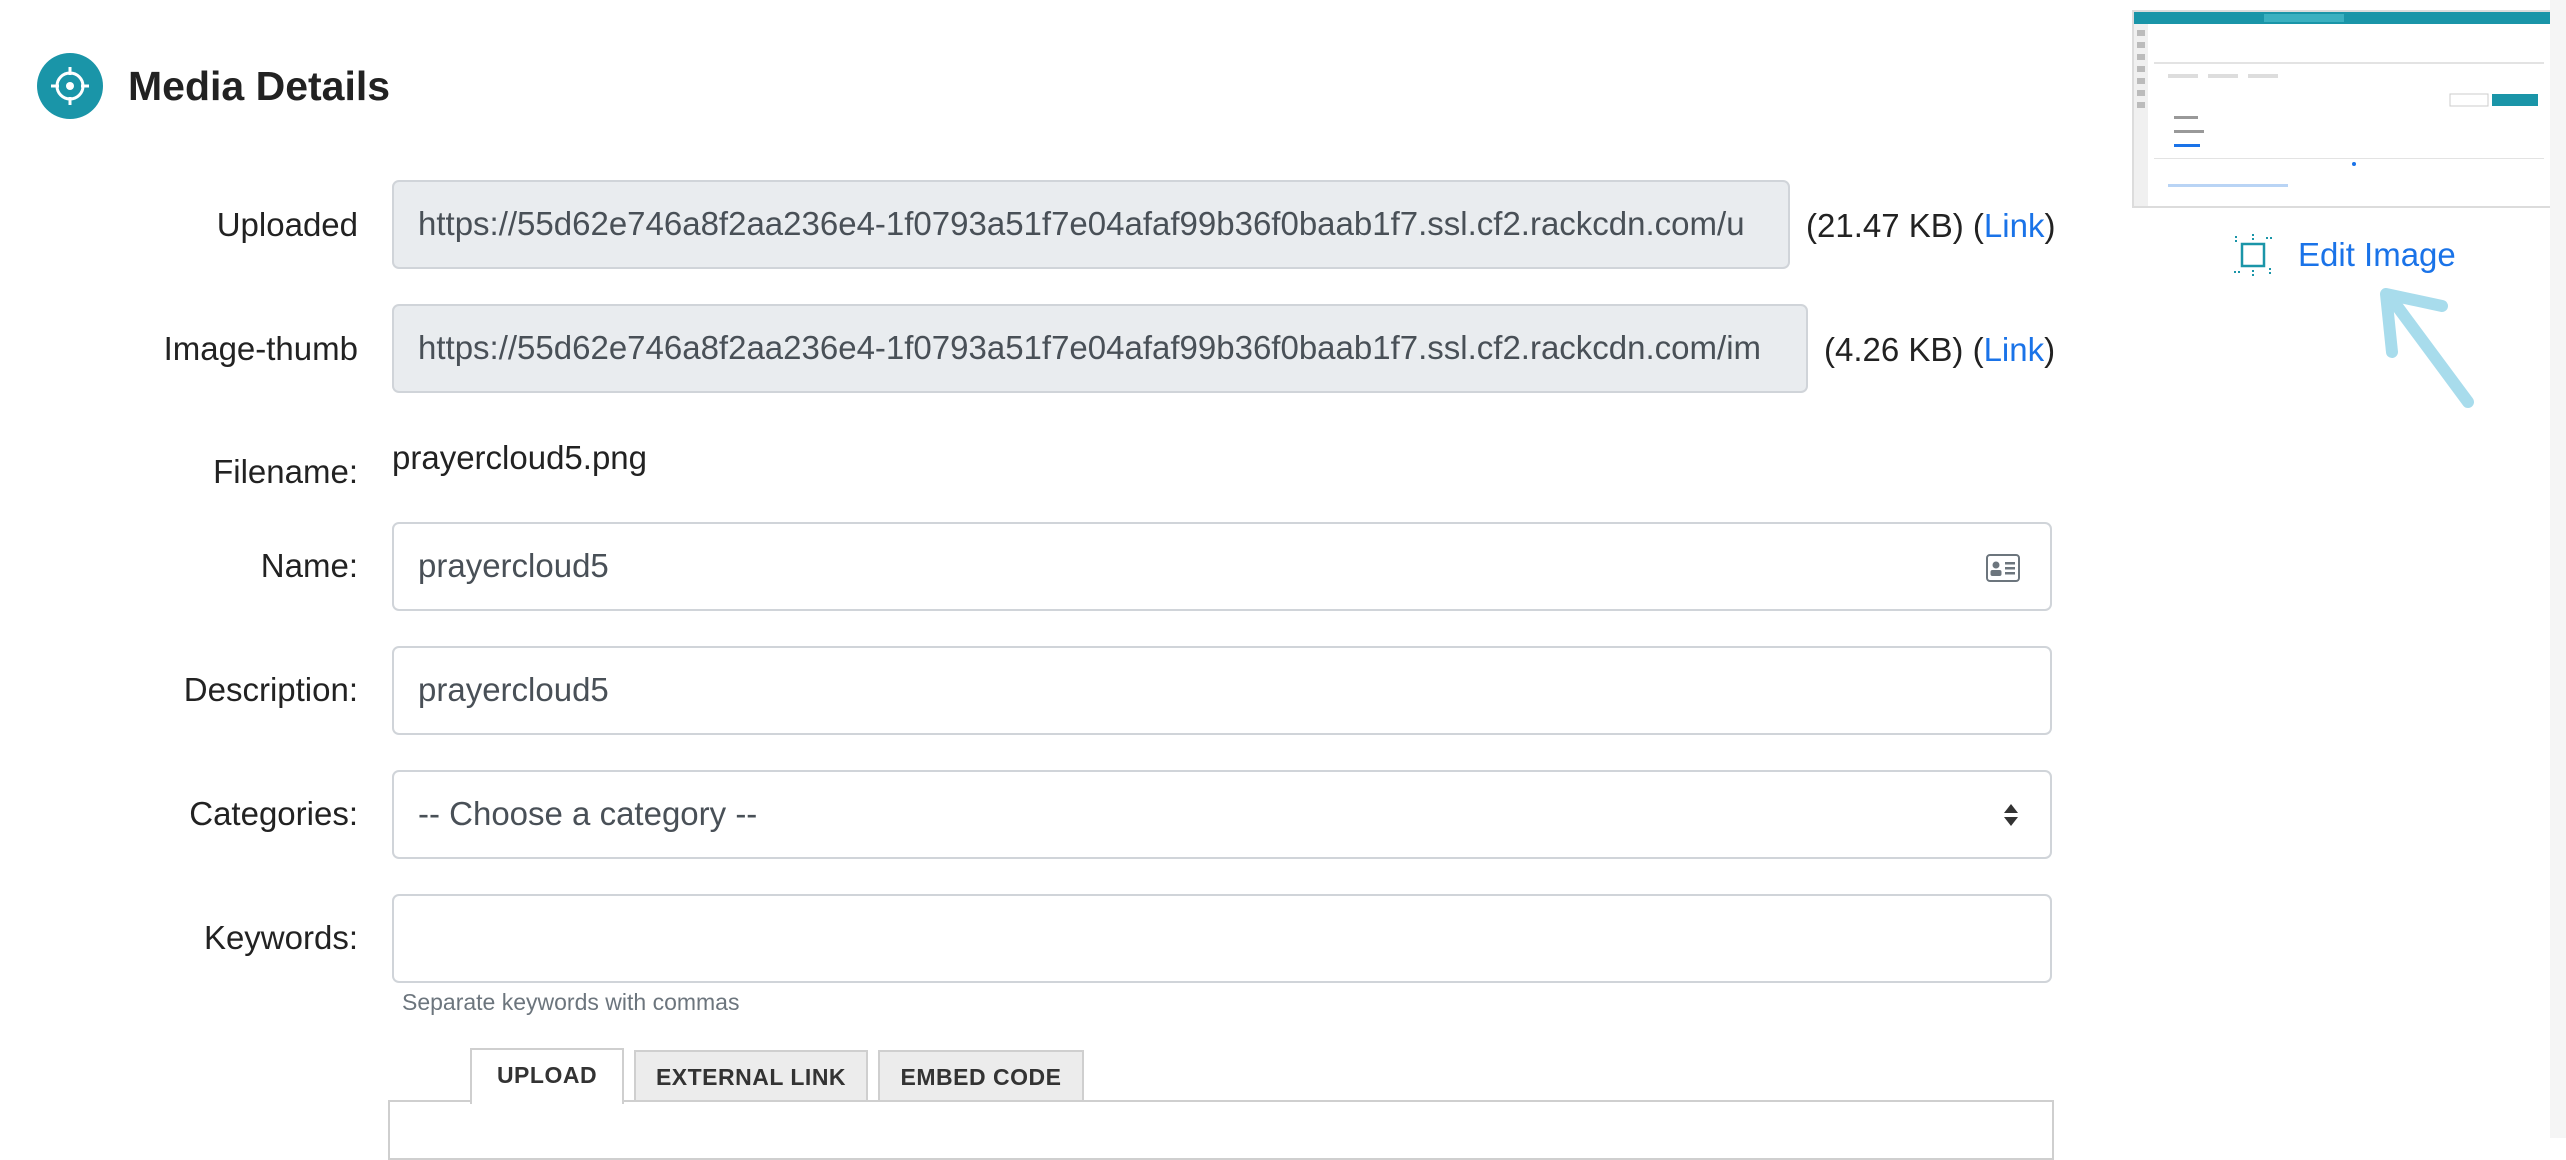 This screenshot has height=1160, width=2566. I want to click on name-value: prayercloud5, so click(513, 565).